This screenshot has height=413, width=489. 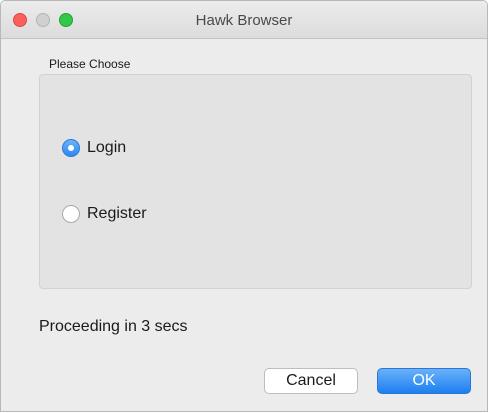 I want to click on cancel-button: Cancel, so click(x=311, y=381).